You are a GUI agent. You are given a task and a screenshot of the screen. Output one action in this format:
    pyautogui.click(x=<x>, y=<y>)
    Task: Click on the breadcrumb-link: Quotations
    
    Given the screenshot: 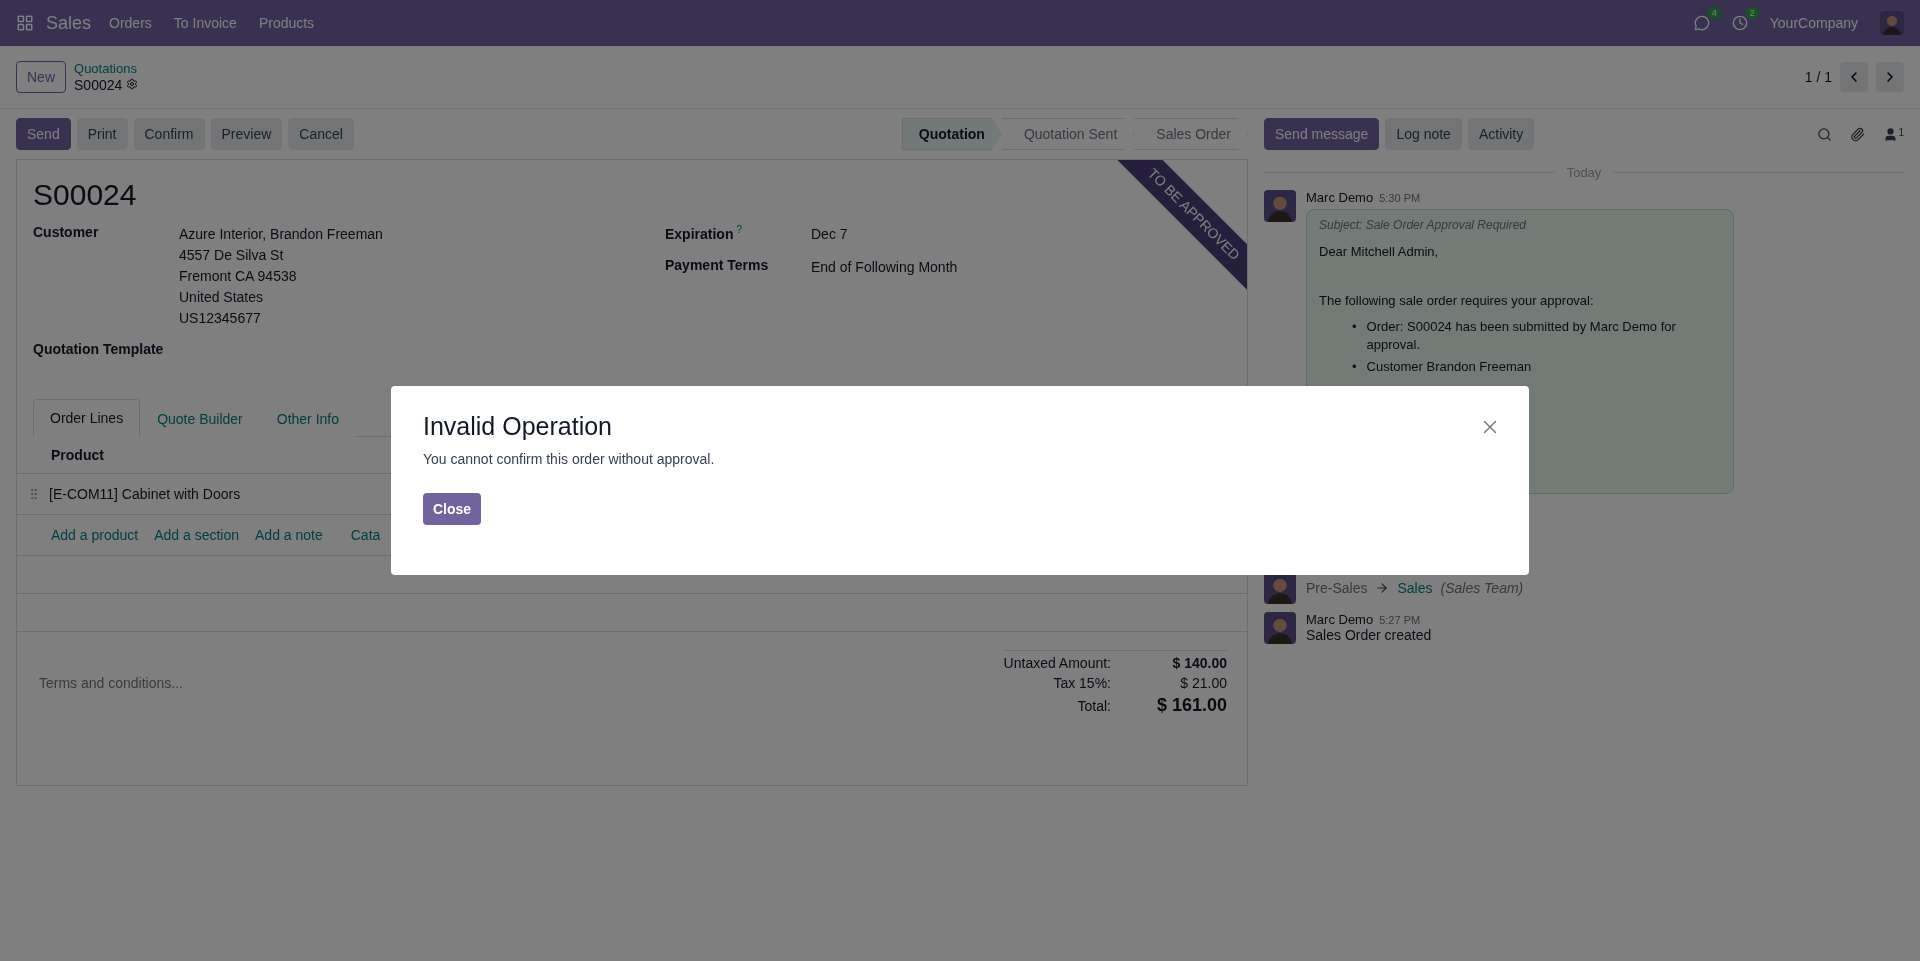 What is the action you would take?
    pyautogui.click(x=106, y=69)
    